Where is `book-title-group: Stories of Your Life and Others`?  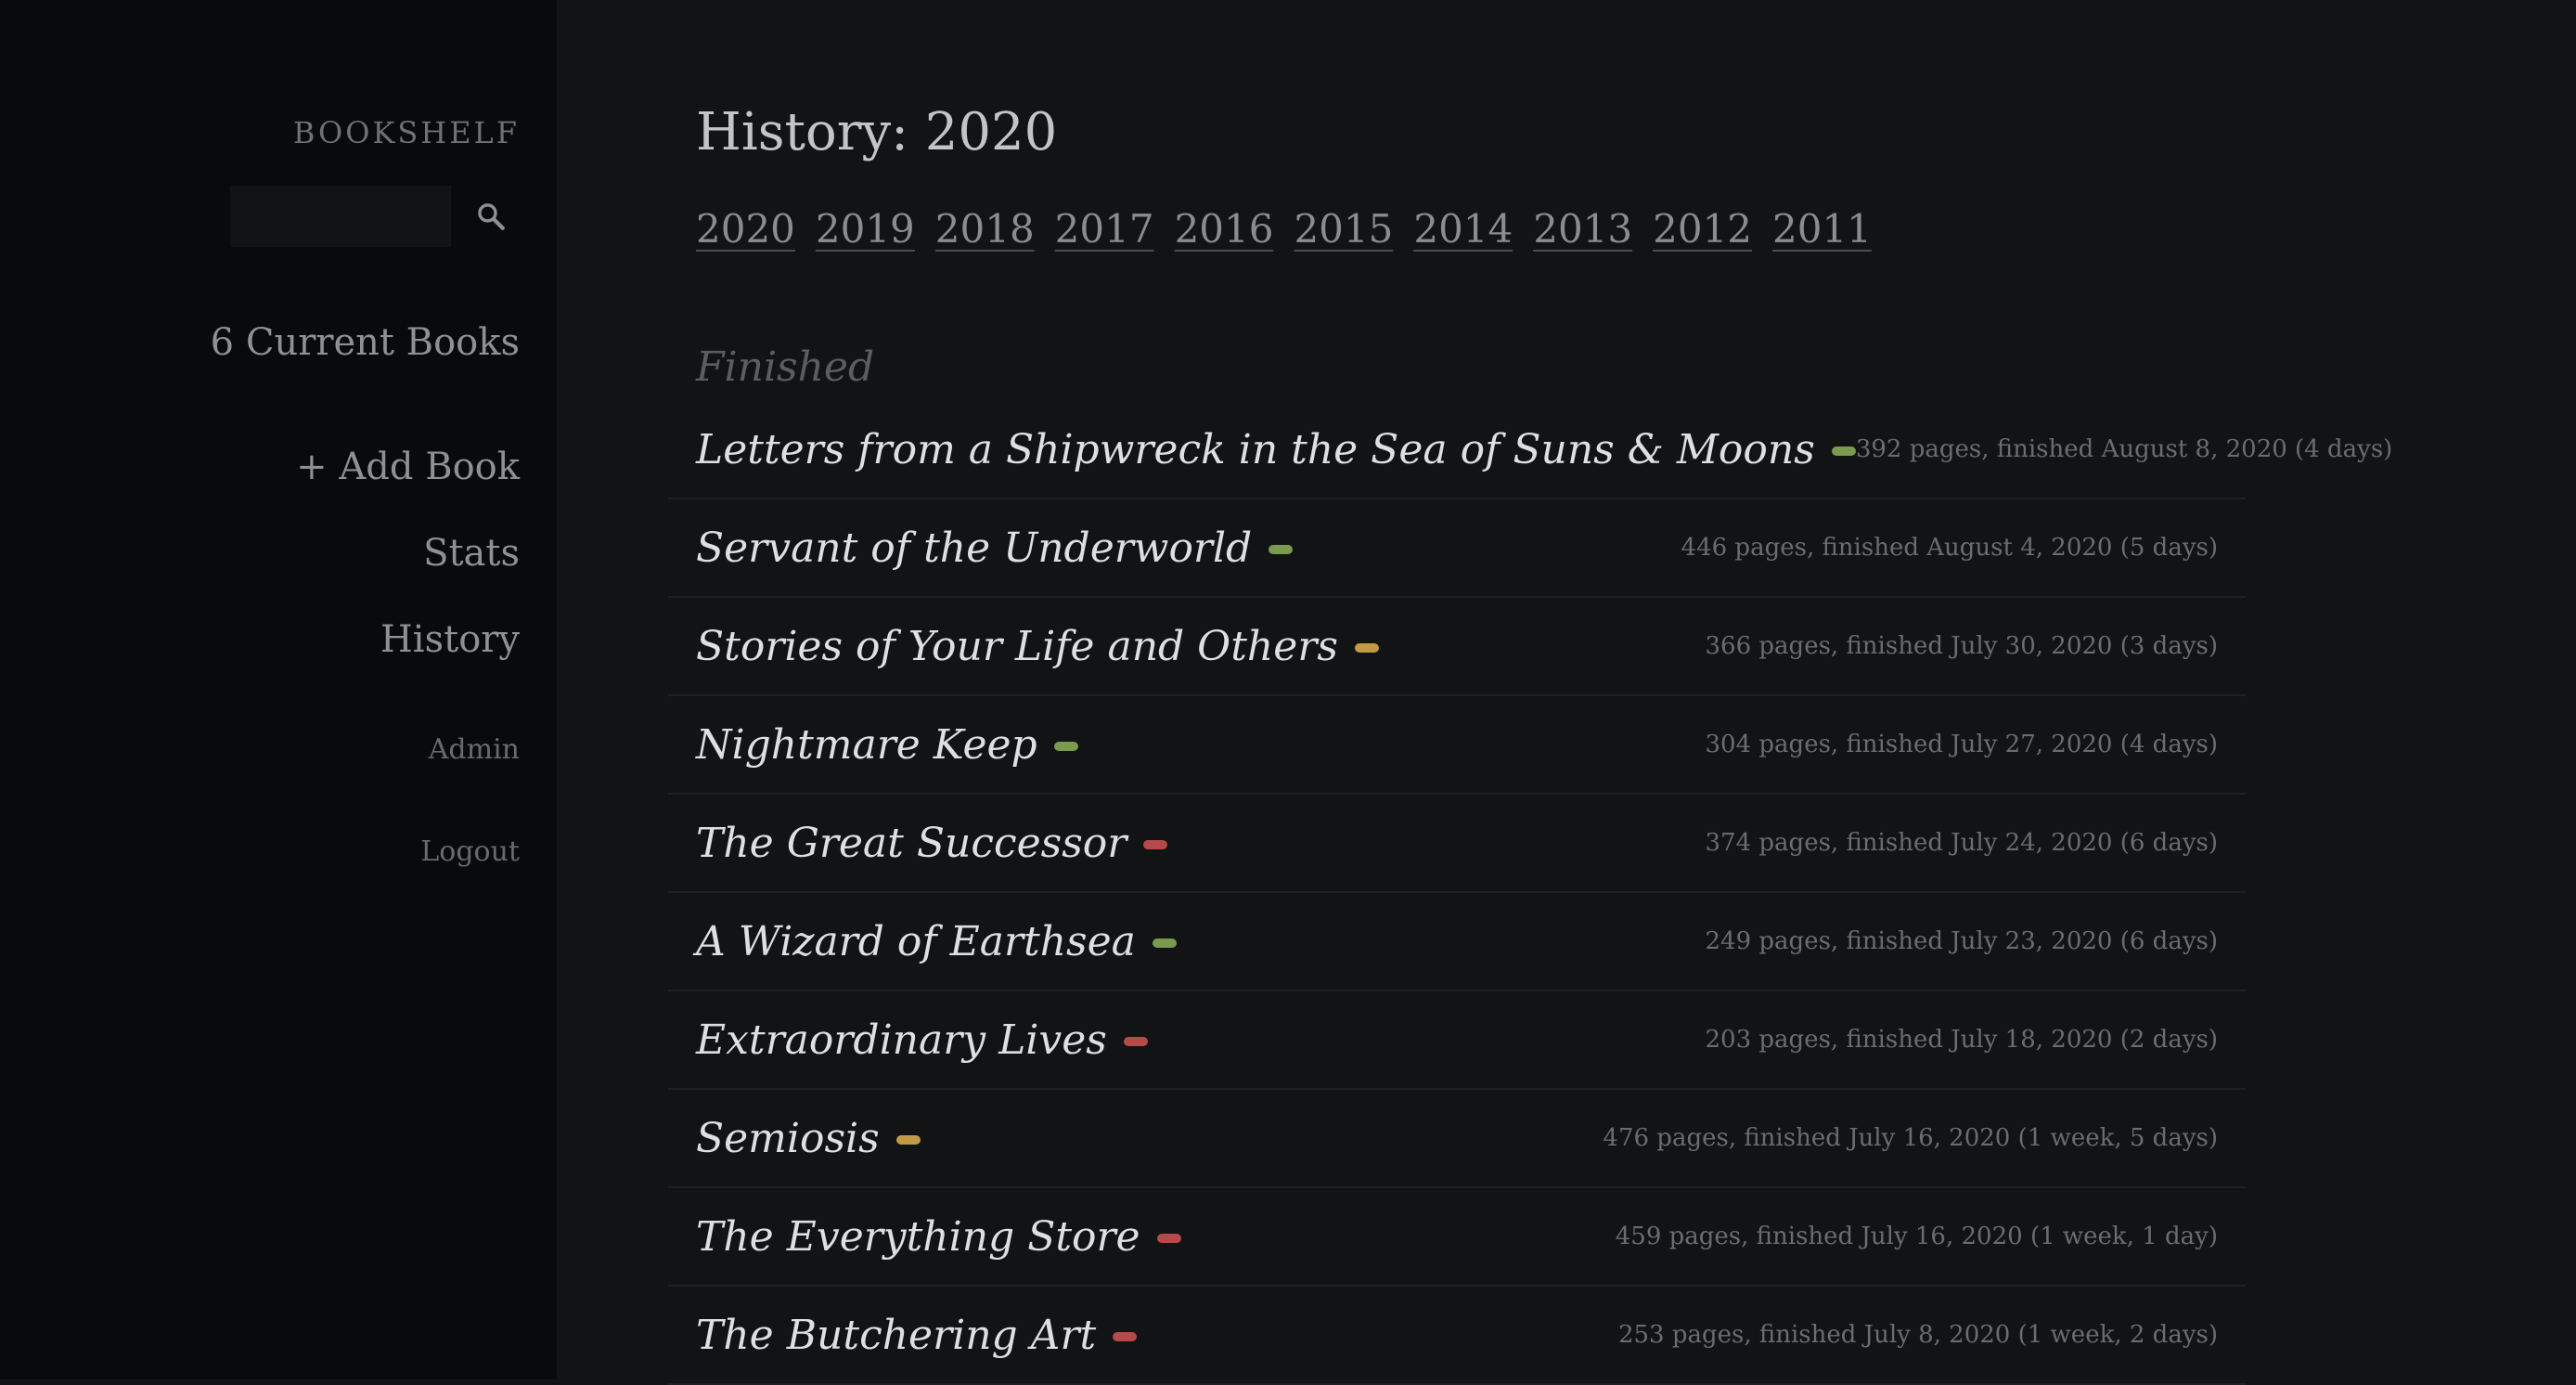
book-title-group: Stories of Your Life and Others is located at coordinates (1037, 646).